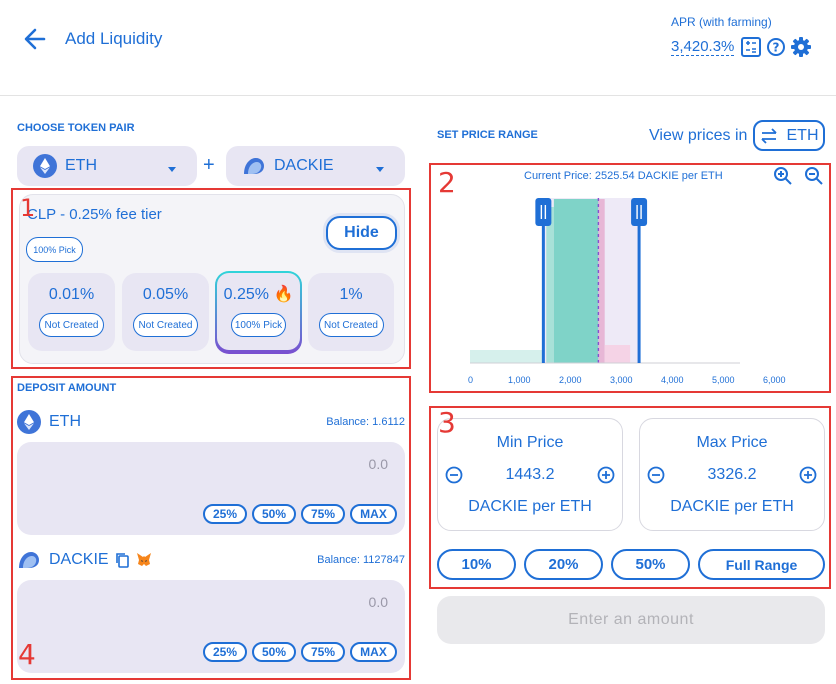  What do you see at coordinates (28, 208) in the screenshot?
I see `annotation-number-1: 1` at bounding box center [28, 208].